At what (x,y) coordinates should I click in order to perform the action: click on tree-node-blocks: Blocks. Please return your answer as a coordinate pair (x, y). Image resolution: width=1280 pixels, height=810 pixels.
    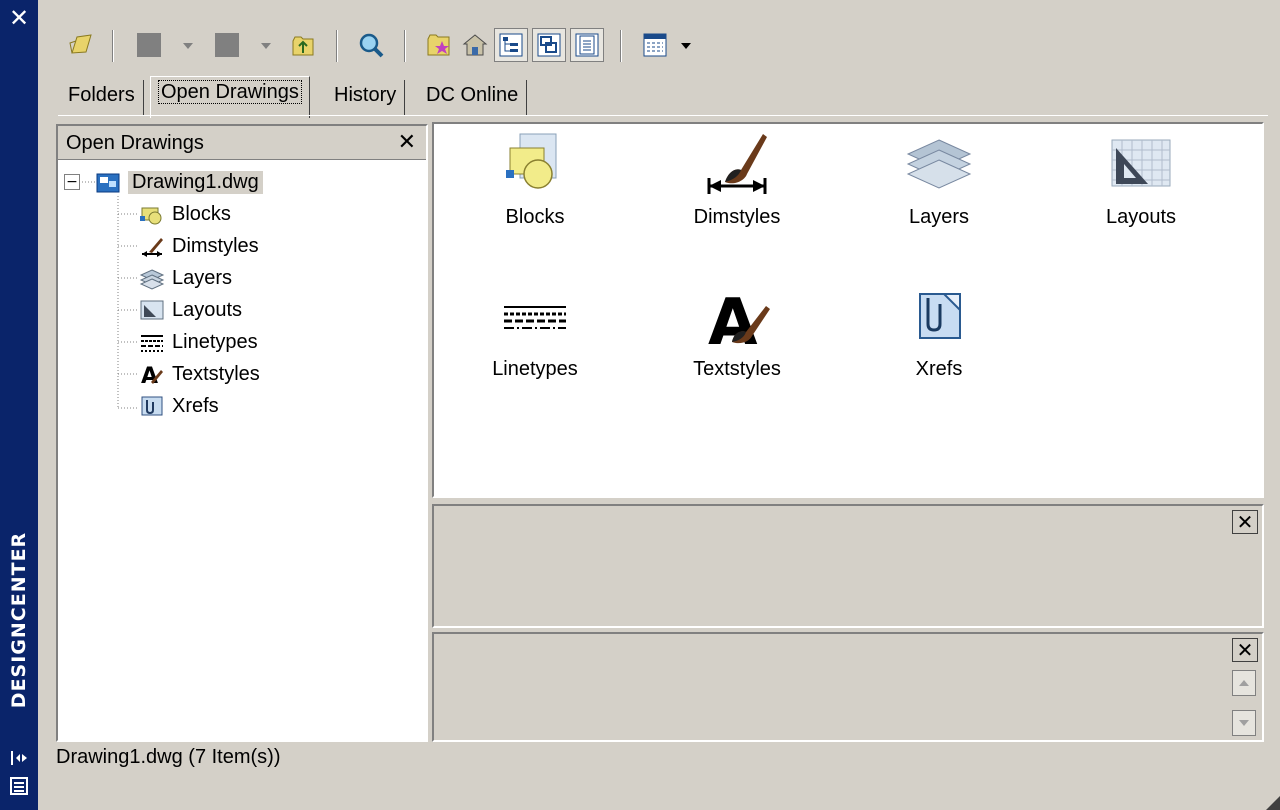
    Looking at the image, I should click on (184, 214).